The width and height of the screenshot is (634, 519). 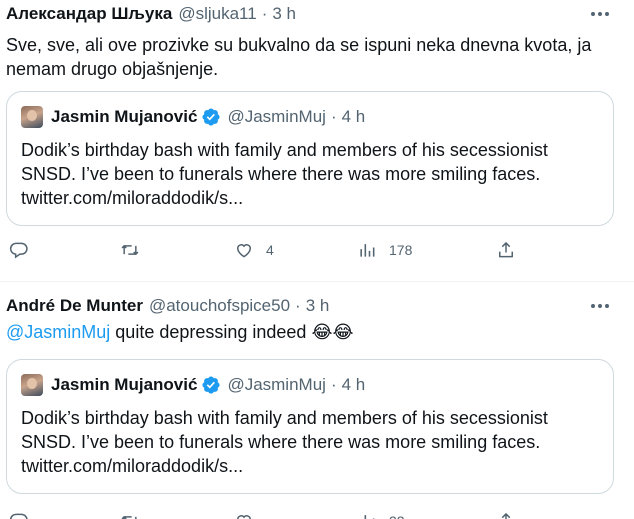 I want to click on like-count: 4, so click(x=270, y=250).